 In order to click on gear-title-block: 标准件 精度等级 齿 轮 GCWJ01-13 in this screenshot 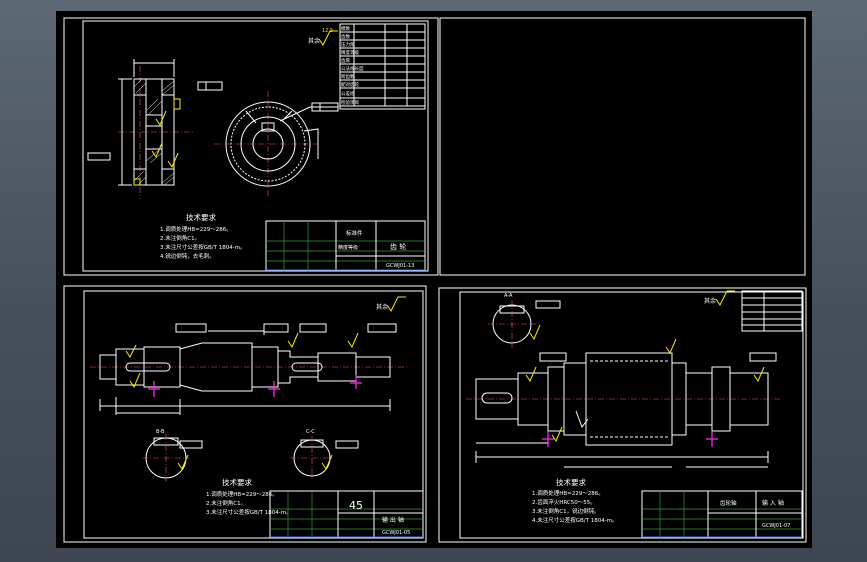, I will do `click(345, 246)`.